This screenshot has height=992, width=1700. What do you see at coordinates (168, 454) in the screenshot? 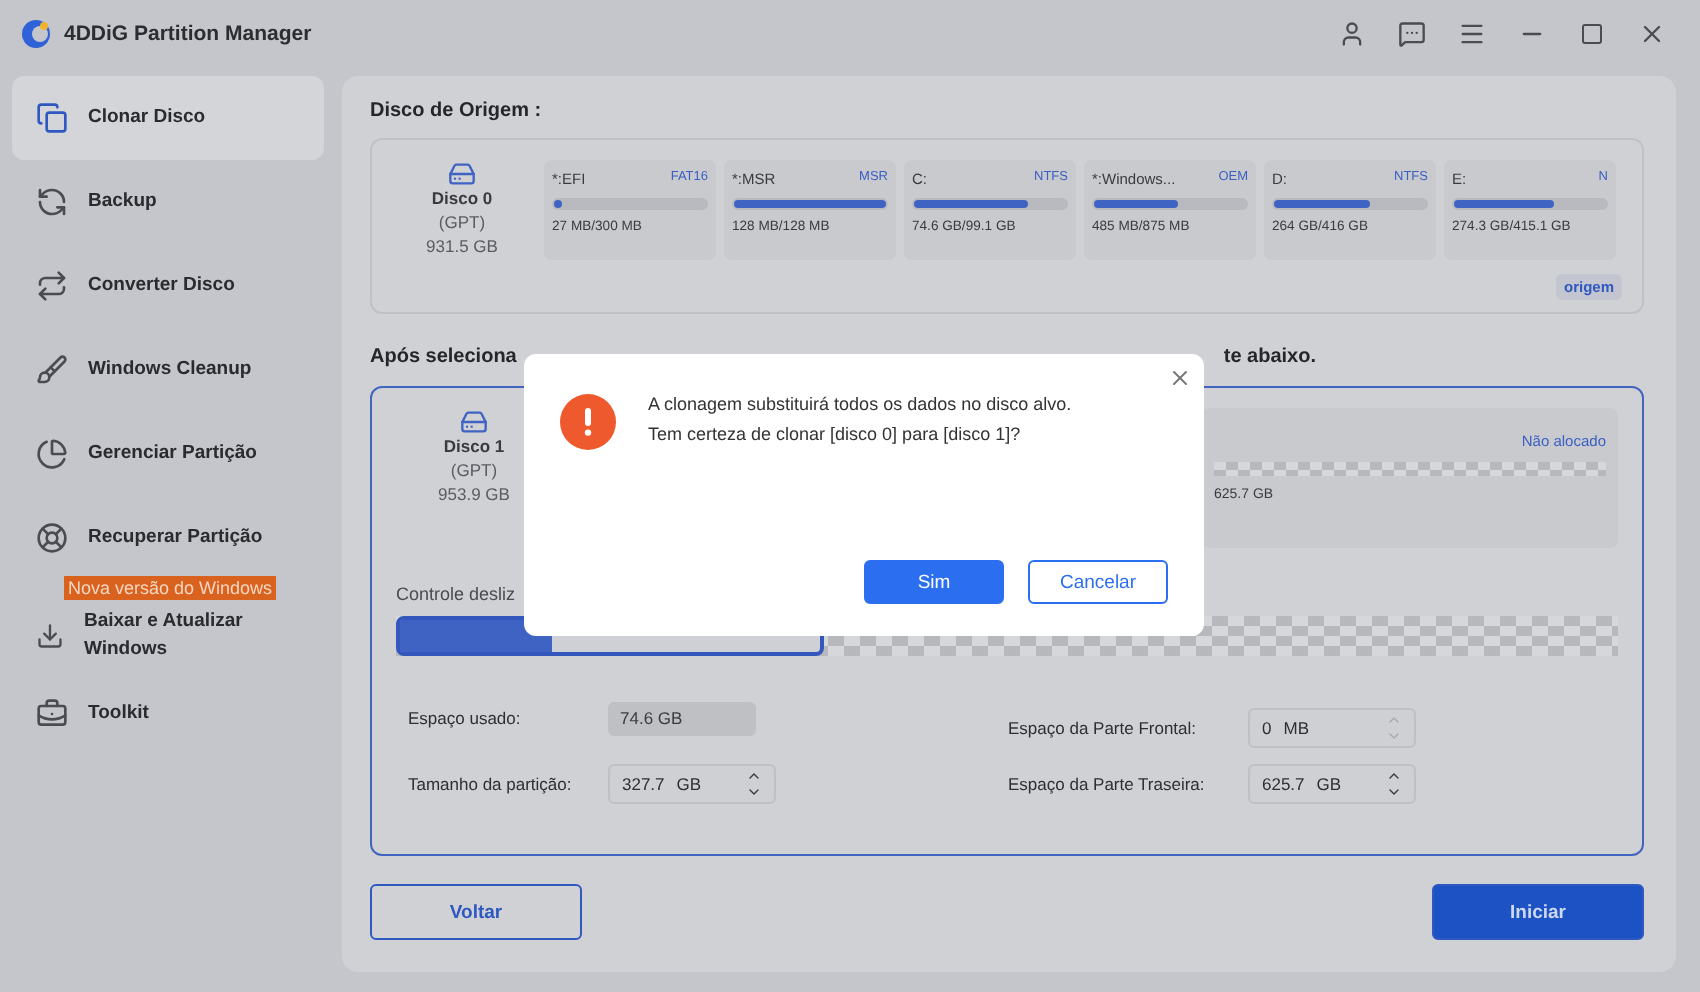
I see `sidebar-item: Gerenciar Partição` at bounding box center [168, 454].